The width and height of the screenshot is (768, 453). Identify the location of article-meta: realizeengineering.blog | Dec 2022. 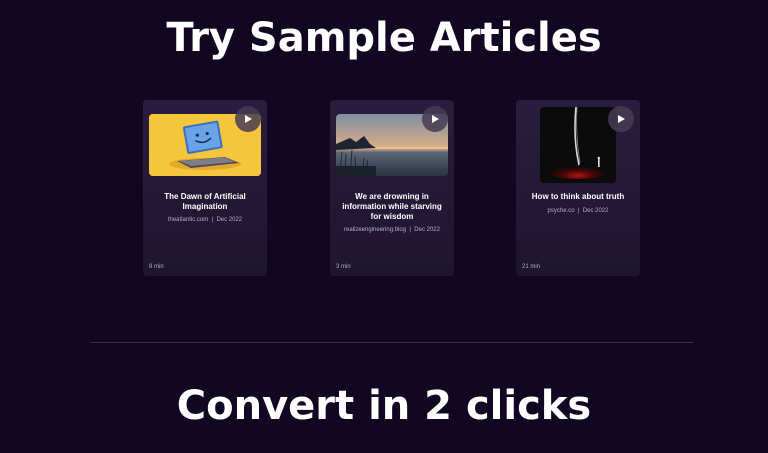
(392, 230).